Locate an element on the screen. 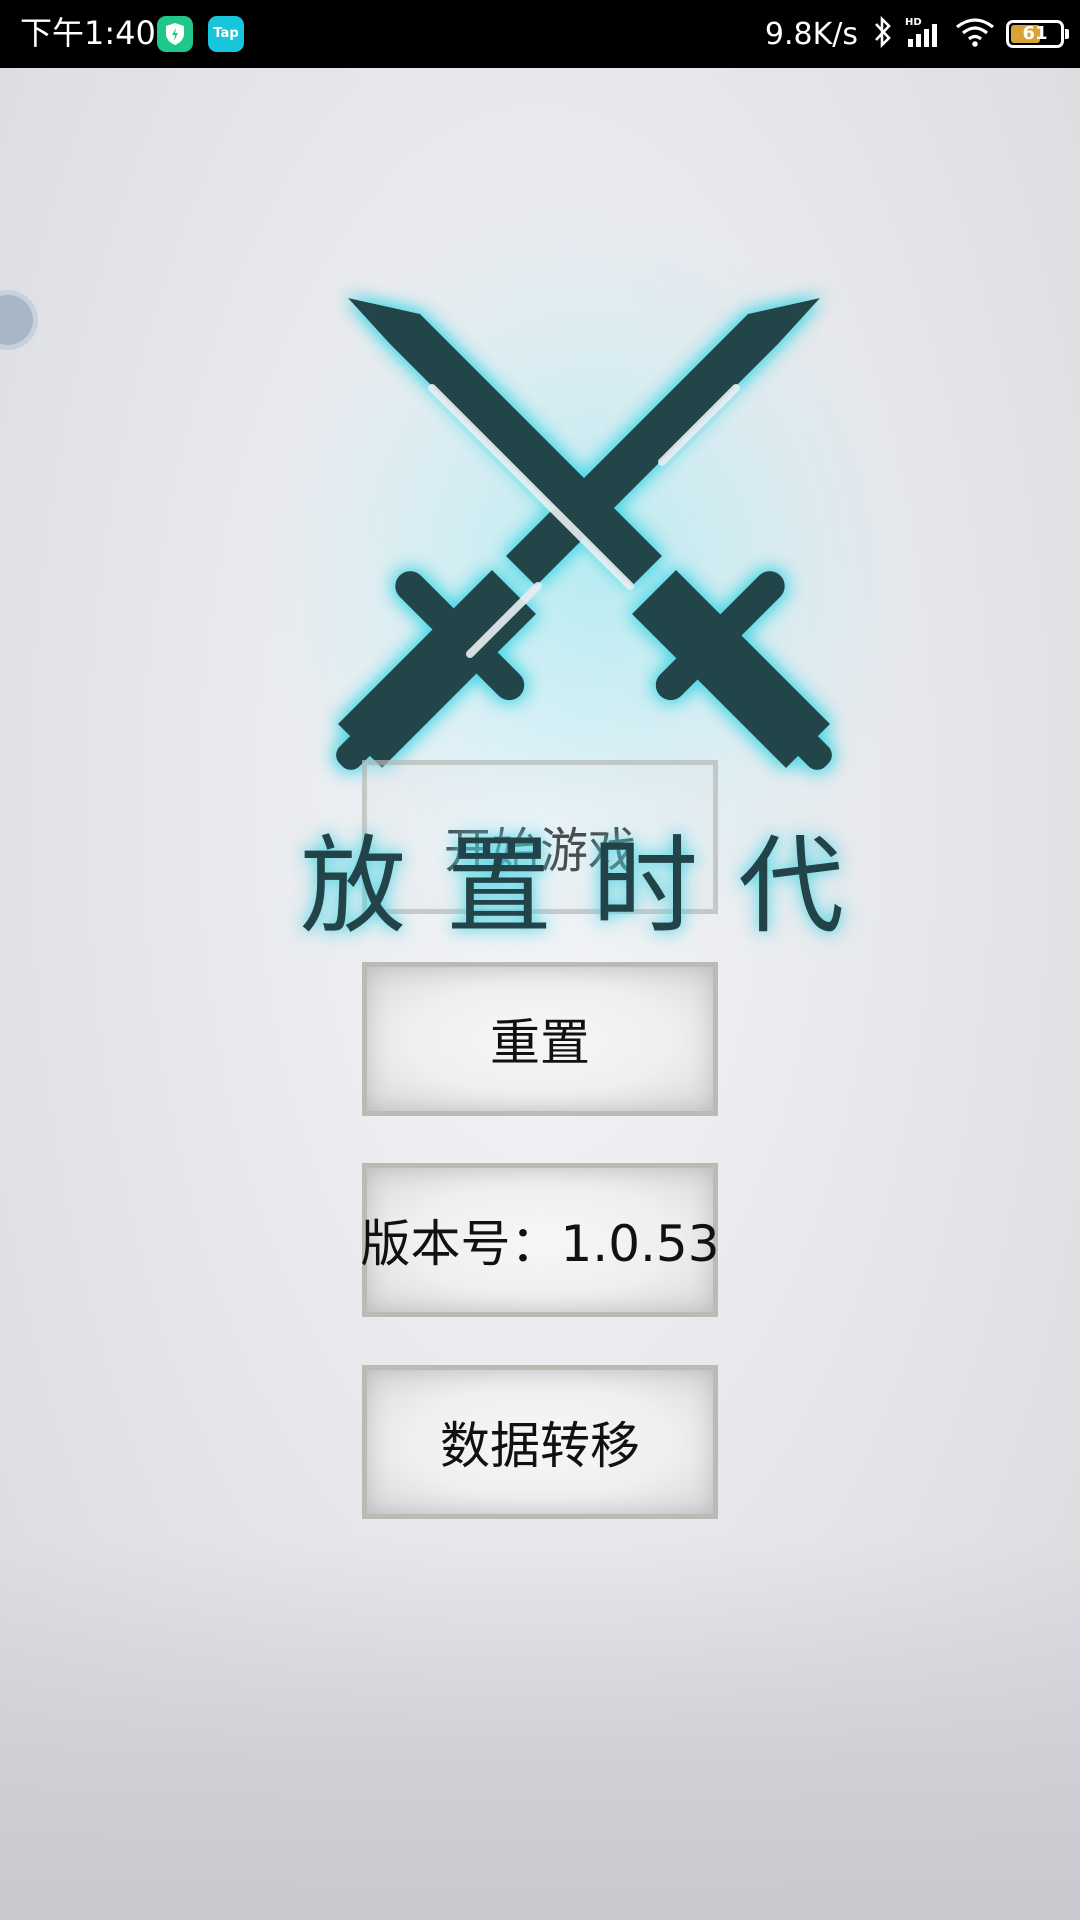 The width and height of the screenshot is (1080, 1920). crossed-swords-icon is located at coordinates (590, 530).